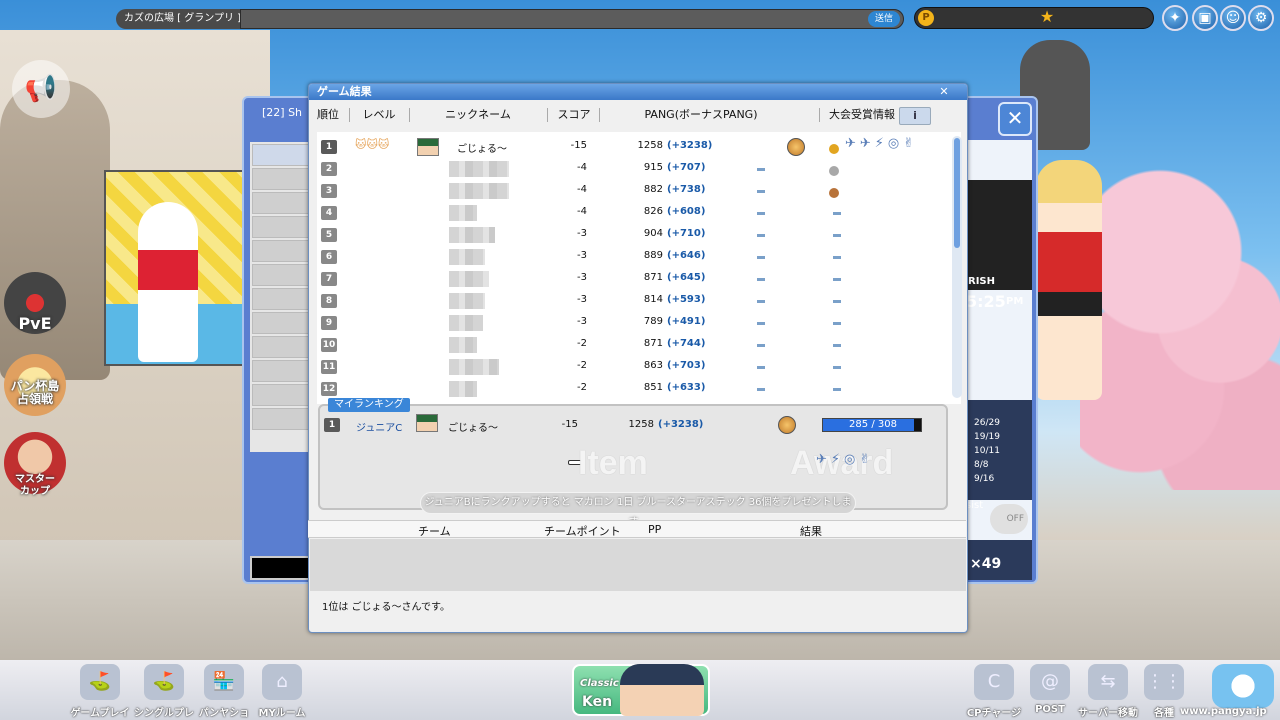  I want to click on item-label: Item, so click(613, 463).